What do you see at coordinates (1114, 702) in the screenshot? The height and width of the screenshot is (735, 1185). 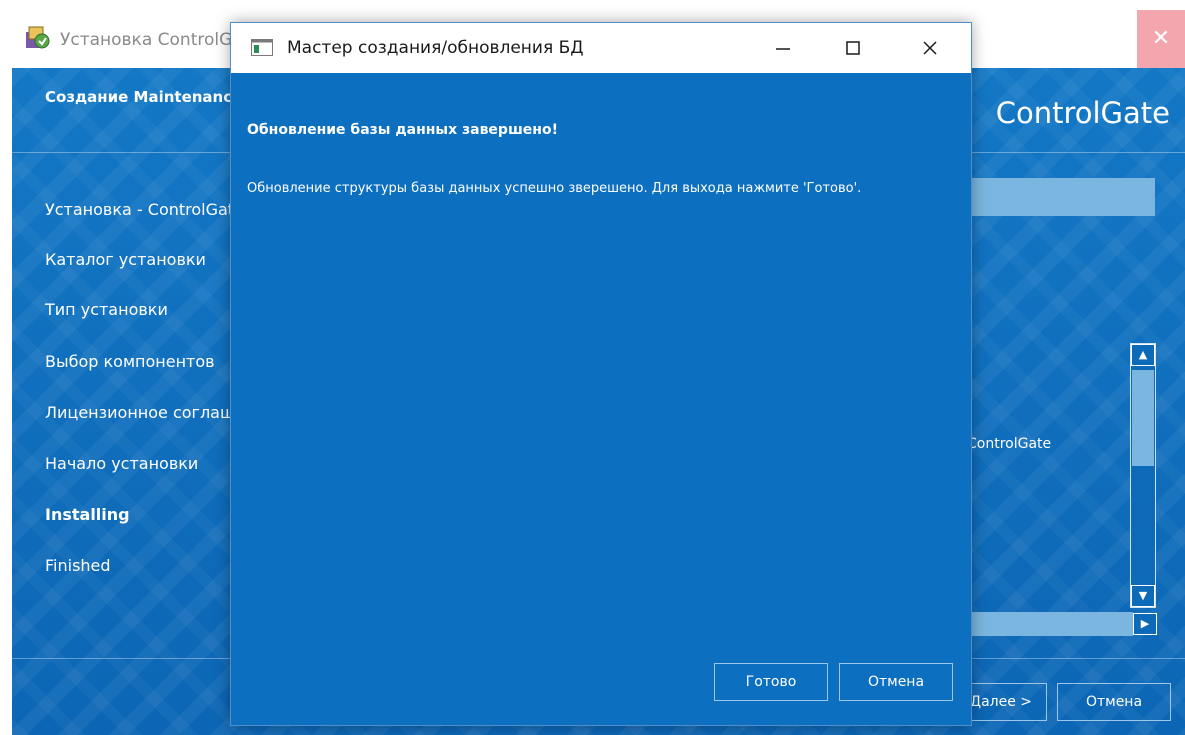 I see `installer-cancel-button: Отмена` at bounding box center [1114, 702].